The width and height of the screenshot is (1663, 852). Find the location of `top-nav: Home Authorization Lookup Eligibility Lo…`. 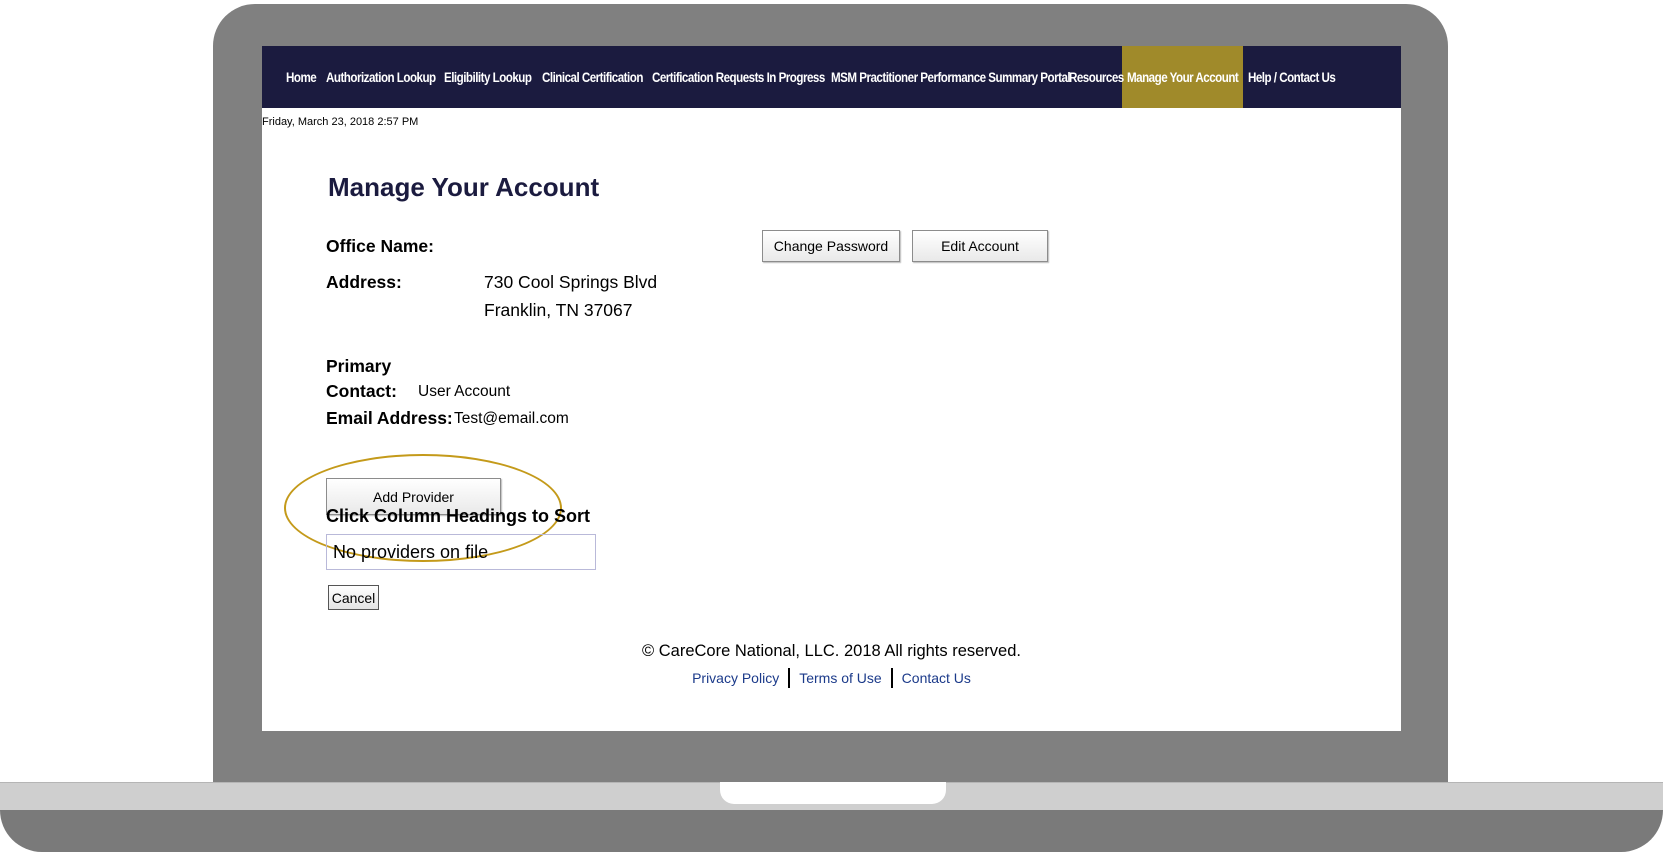

top-nav: Home Authorization Lookup Eligibility Lo… is located at coordinates (831, 77).